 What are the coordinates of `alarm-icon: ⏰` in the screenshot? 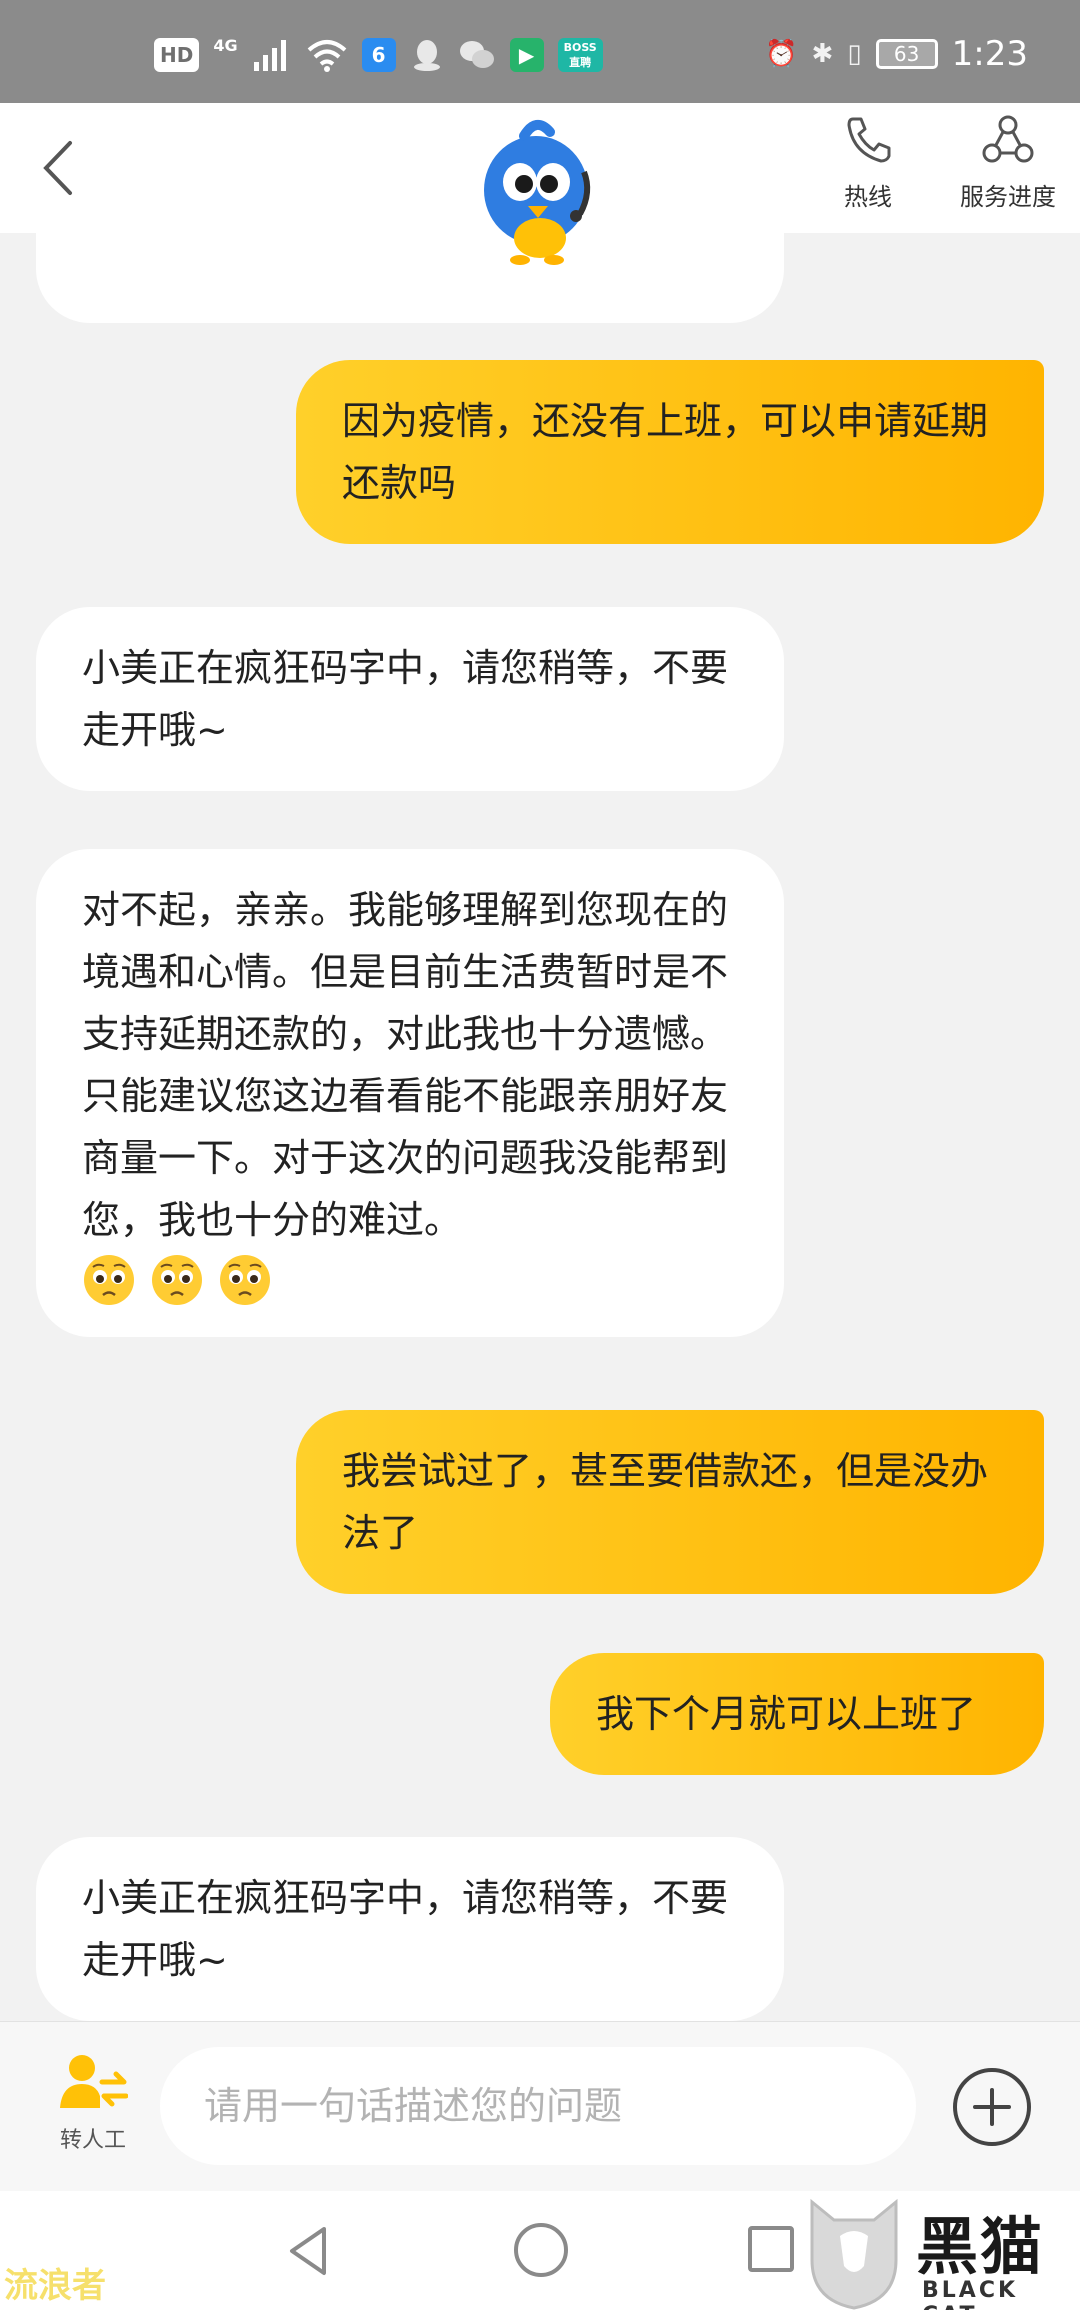 It's located at (781, 54).